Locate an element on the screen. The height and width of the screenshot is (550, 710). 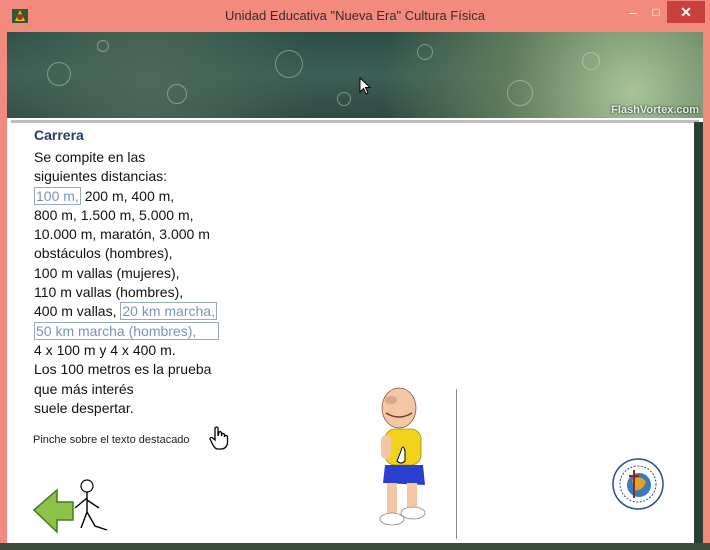
close-button: ✕ is located at coordinates (686, 12).